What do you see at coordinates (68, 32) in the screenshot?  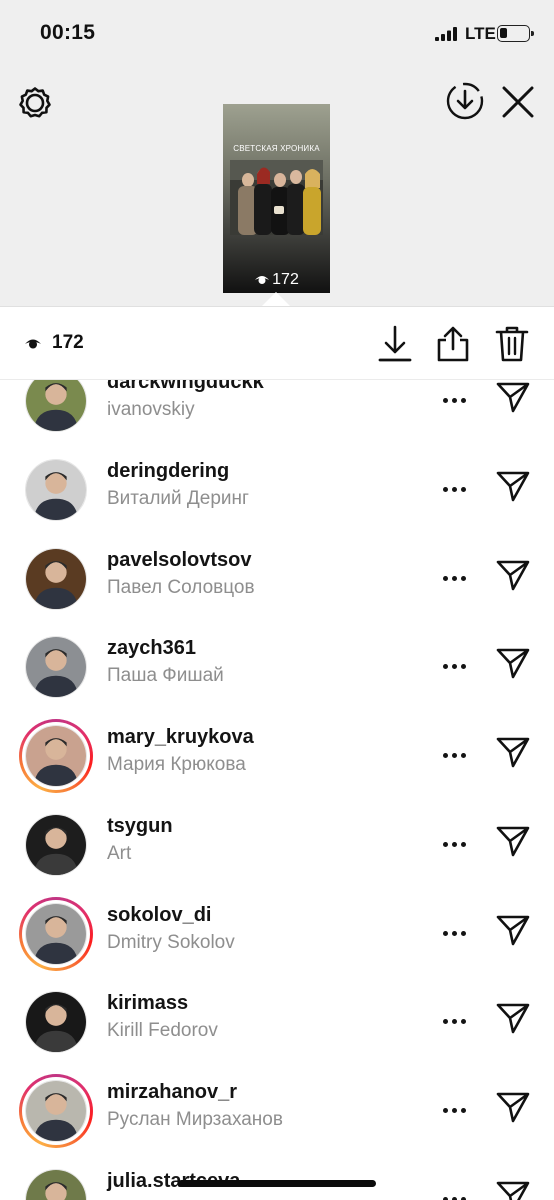 I see `status-time: 00:15` at bounding box center [68, 32].